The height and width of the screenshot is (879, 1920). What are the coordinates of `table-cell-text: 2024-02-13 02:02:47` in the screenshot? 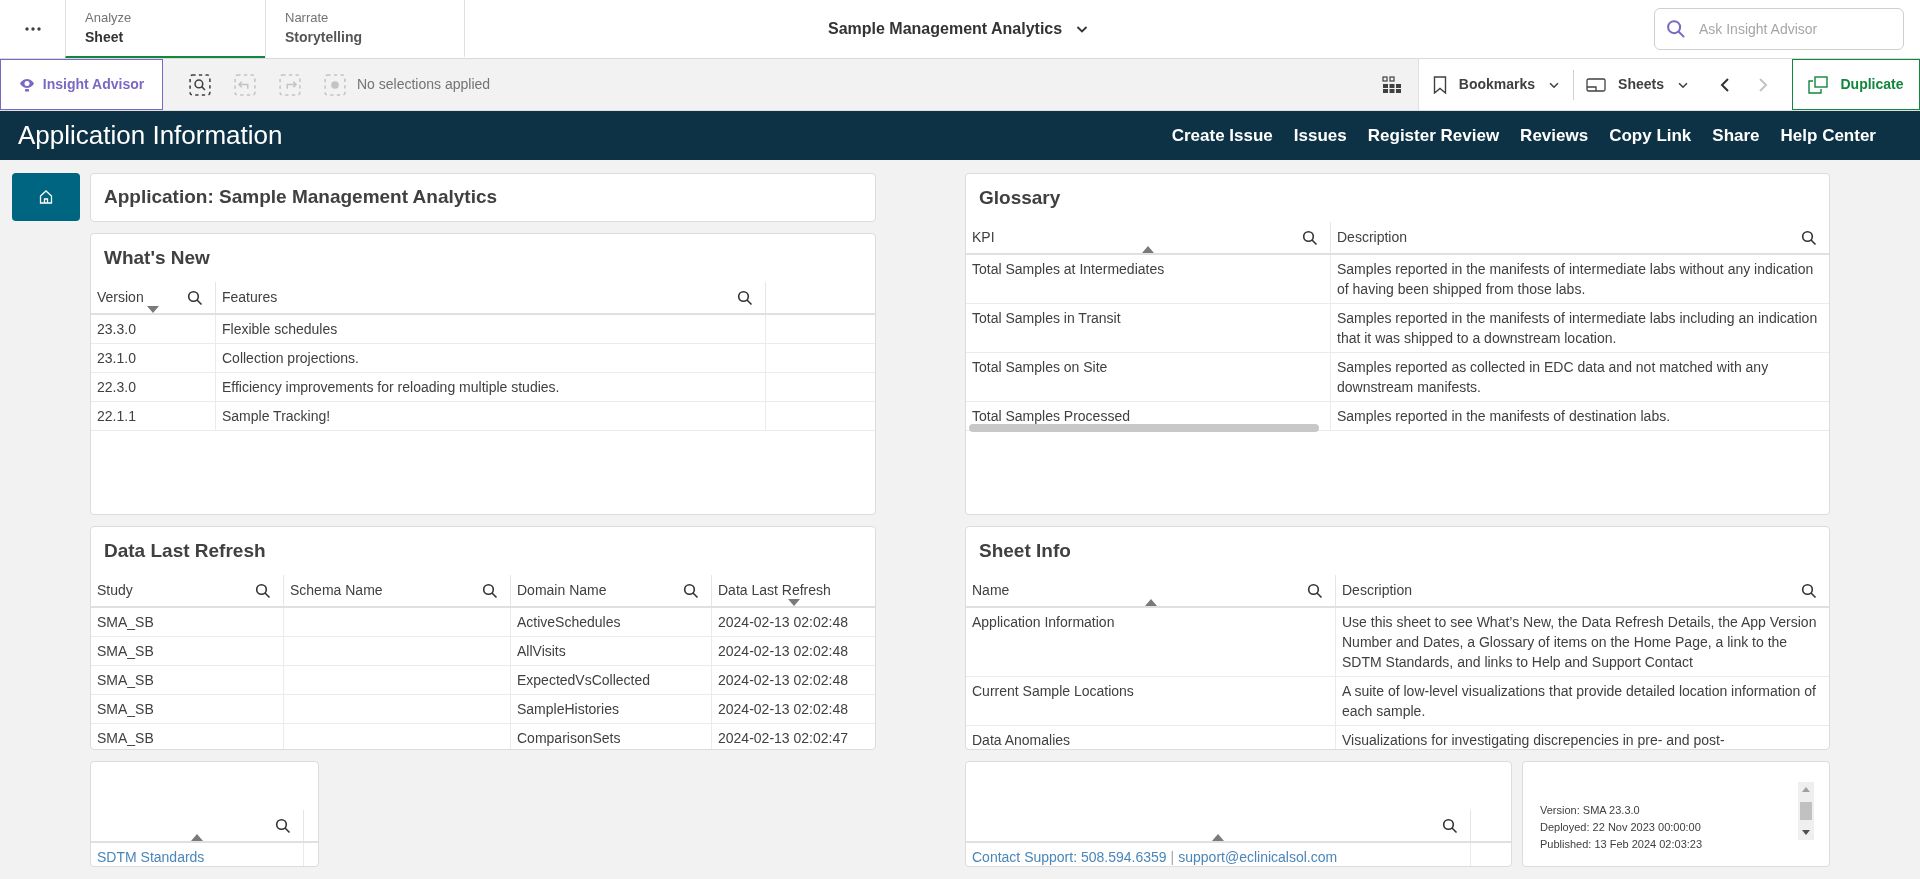 It's located at (783, 738).